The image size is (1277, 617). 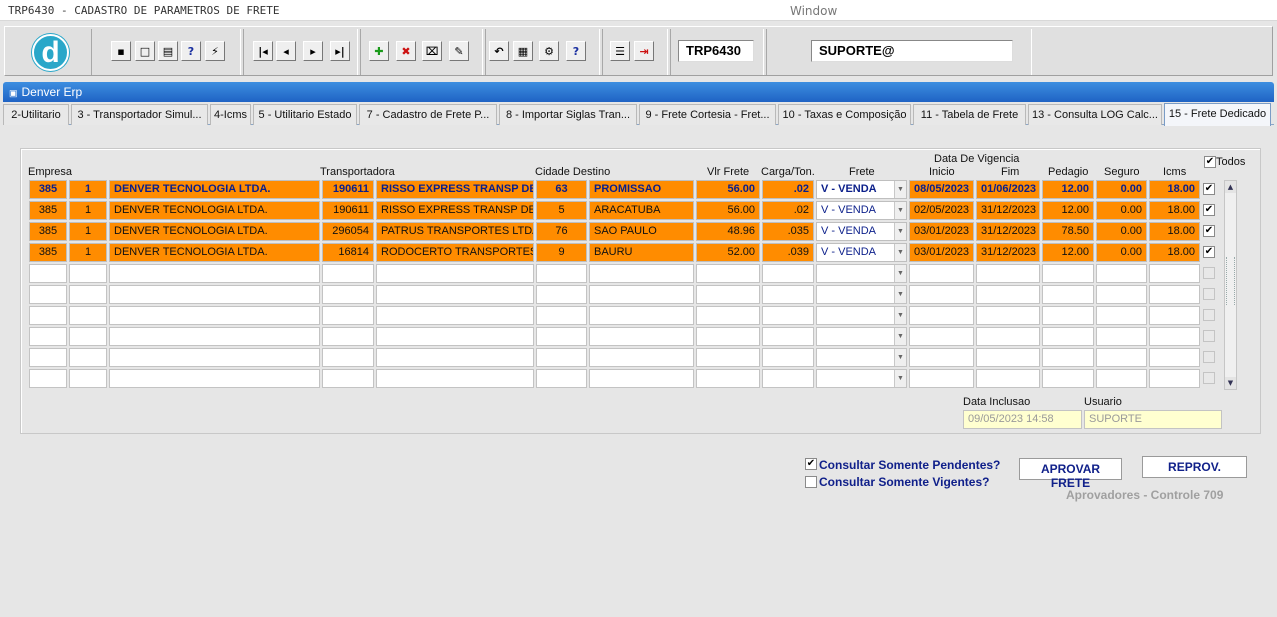 What do you see at coordinates (576, 51) in the screenshot?
I see `help-icon: ?` at bounding box center [576, 51].